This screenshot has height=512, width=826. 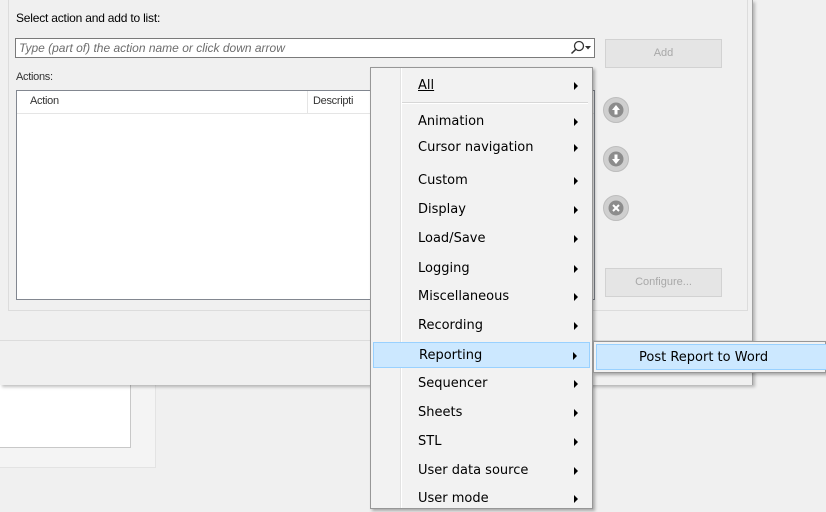 I want to click on menu-item-label: Recording, so click(x=451, y=325).